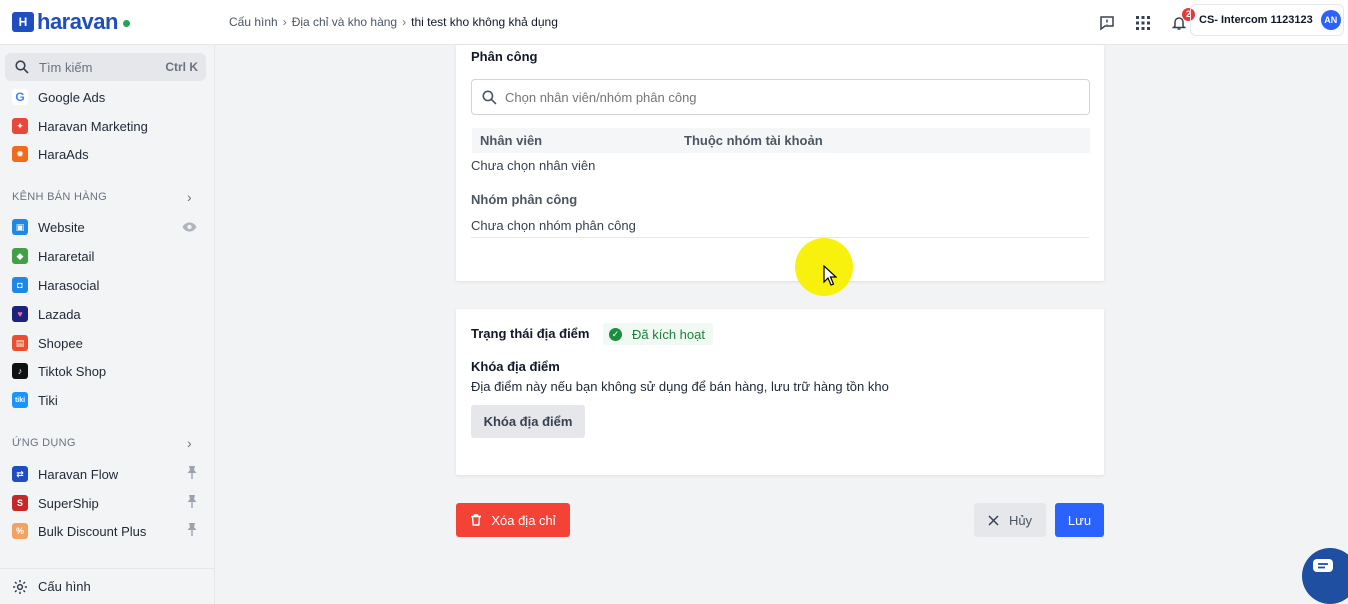 The height and width of the screenshot is (604, 1348). What do you see at coordinates (1323, 565) in the screenshot?
I see `chat-bubble-icon` at bounding box center [1323, 565].